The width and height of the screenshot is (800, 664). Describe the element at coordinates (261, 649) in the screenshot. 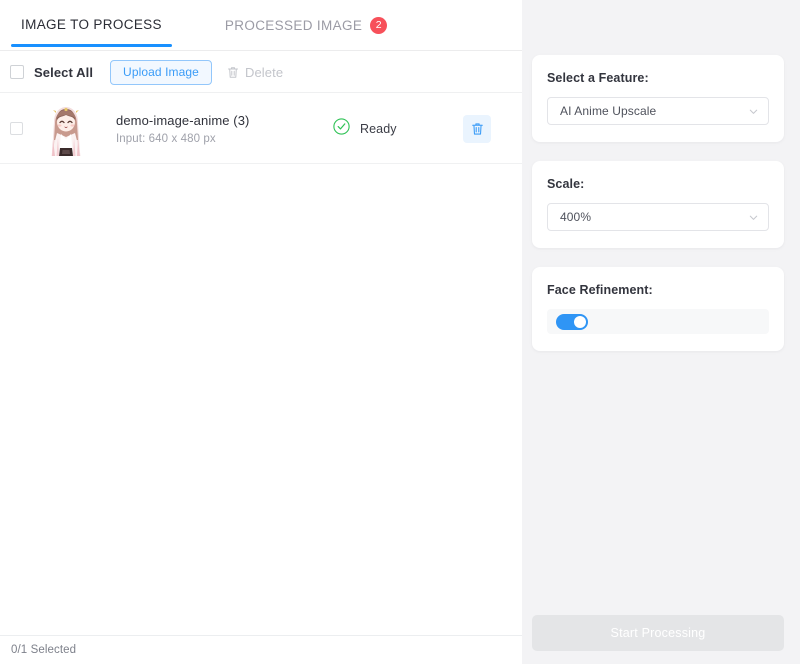

I see `selection-status-bar: 0/1 Selected` at that location.